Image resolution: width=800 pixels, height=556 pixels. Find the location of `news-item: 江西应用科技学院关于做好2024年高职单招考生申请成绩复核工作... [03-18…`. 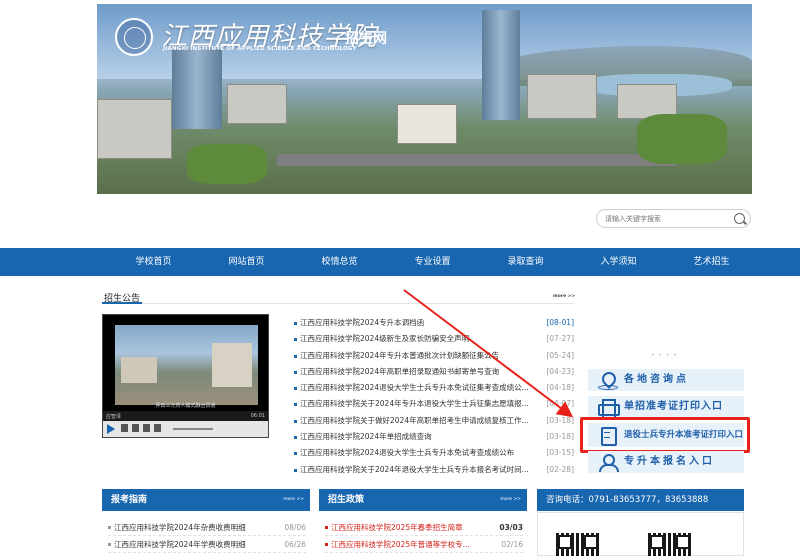

news-item: 江西应用科技学院关于做好2024年高职单招考生申请成绩复核工作... [03-18… is located at coordinates (434, 421).